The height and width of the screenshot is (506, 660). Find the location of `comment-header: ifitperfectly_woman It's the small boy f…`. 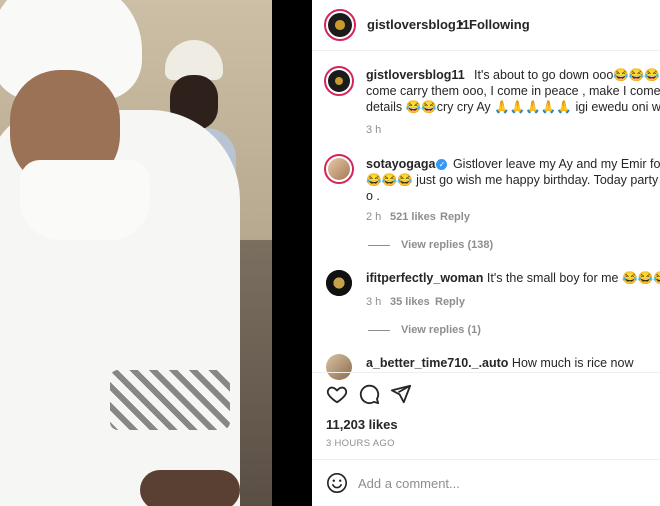

comment-header: ifitperfectly_woman It's the small boy f… is located at coordinates (513, 278).